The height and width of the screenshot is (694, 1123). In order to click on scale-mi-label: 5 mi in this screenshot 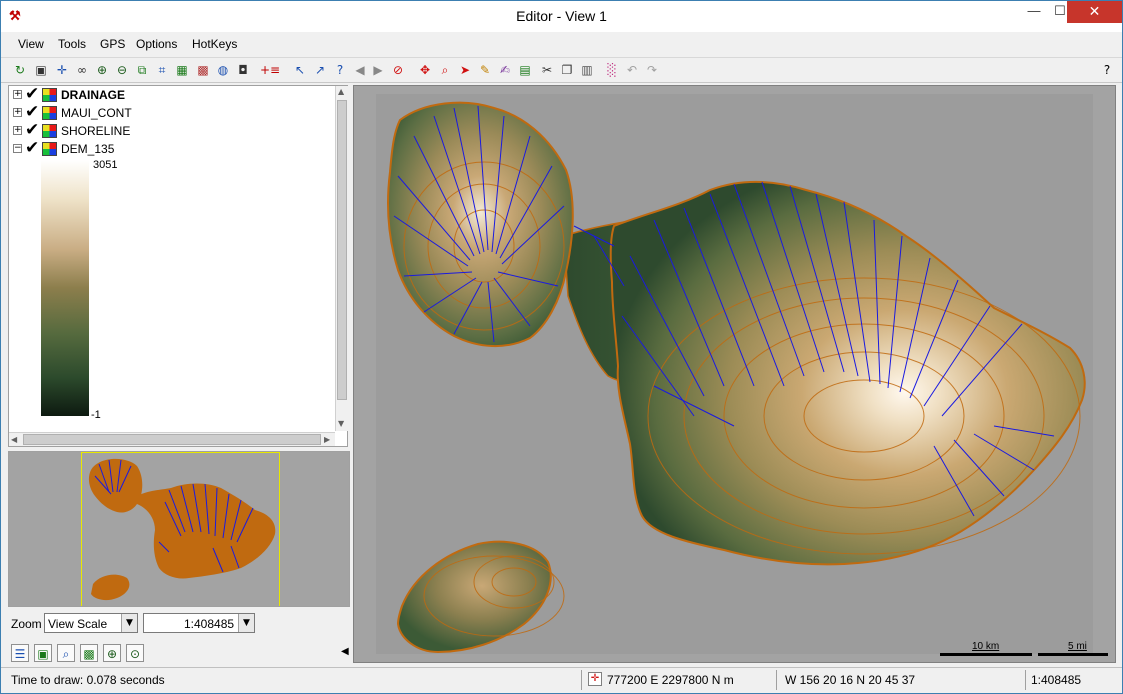, I will do `click(1077, 646)`.